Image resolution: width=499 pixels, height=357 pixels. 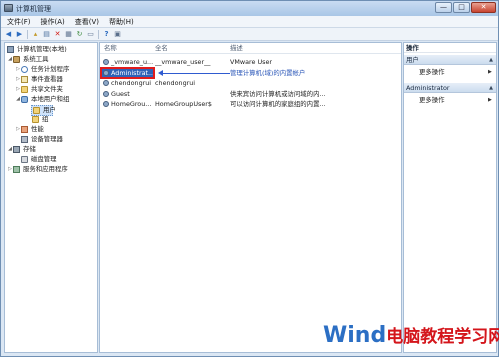 I want to click on actions-section-label: 用户, so click(x=412, y=60).